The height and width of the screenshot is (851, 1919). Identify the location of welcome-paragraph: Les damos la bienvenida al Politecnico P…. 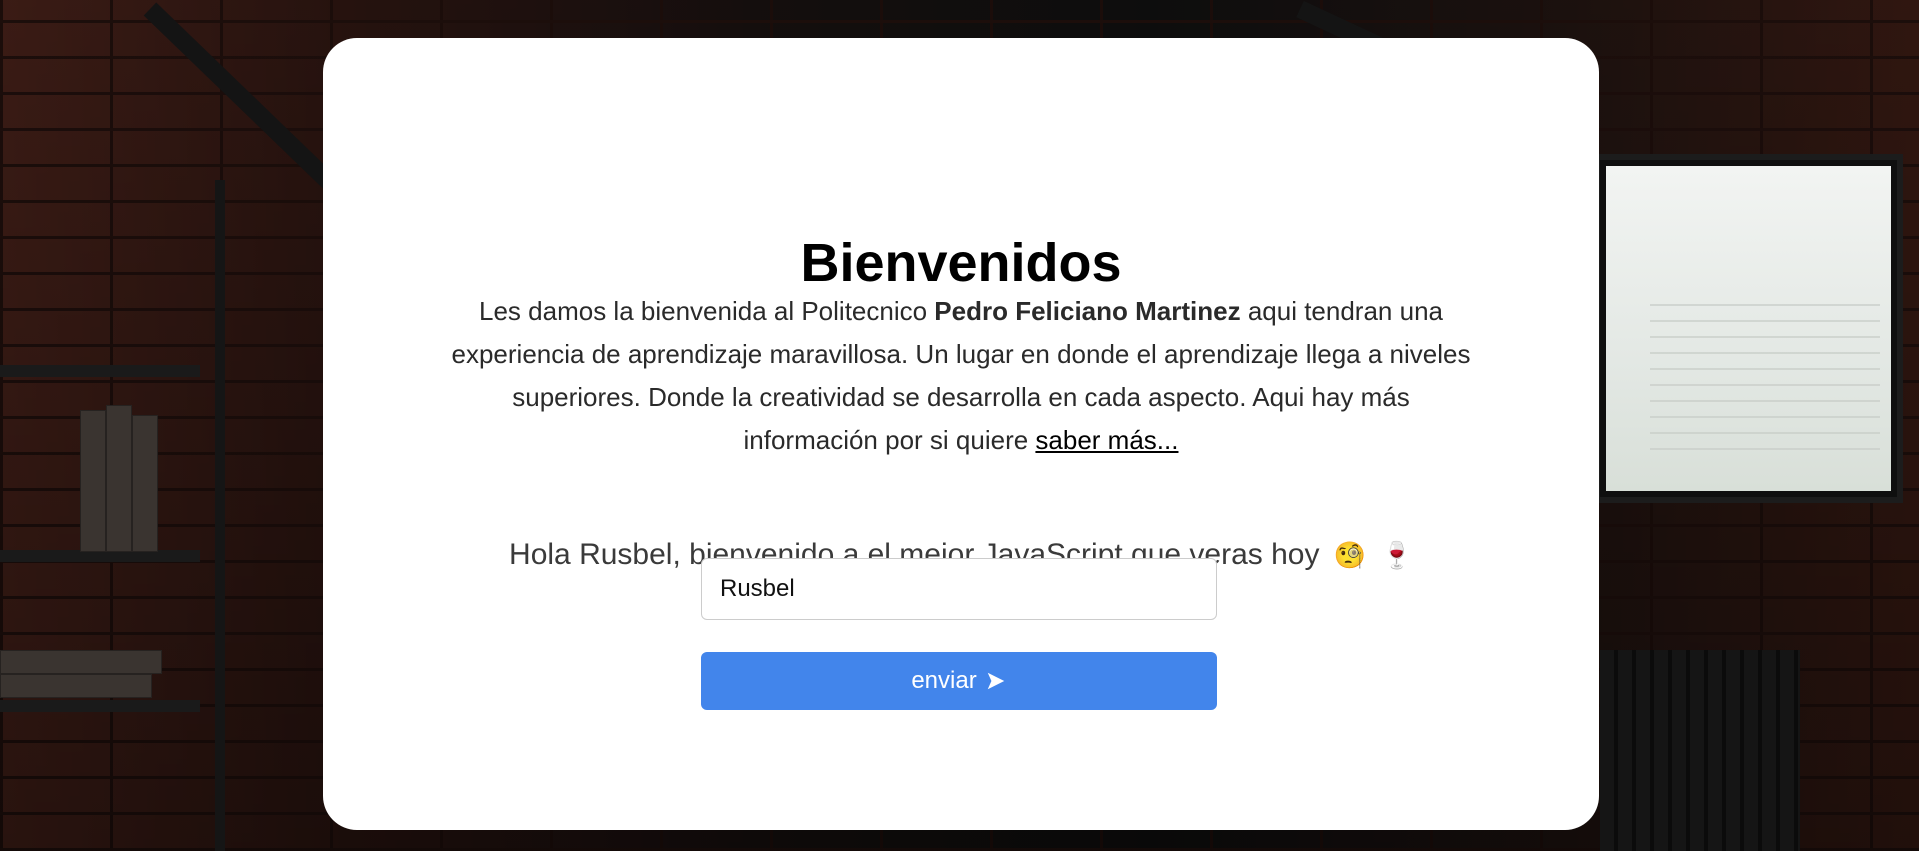
(961, 376).